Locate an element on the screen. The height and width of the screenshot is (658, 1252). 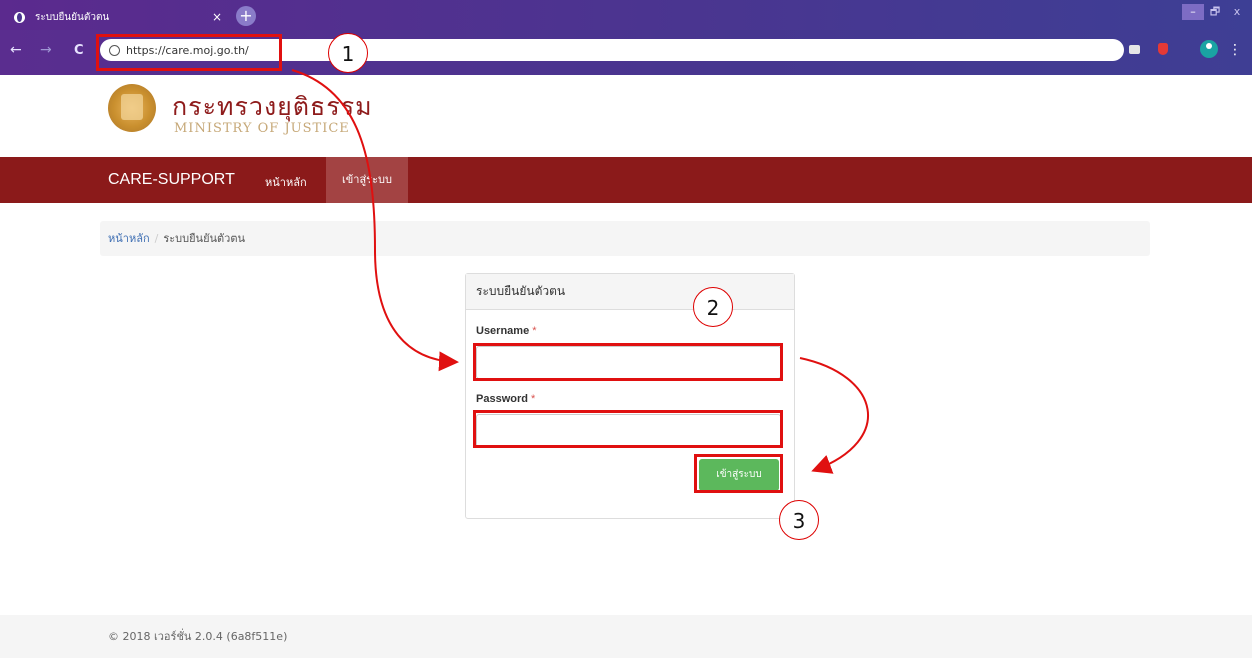
arrow-step1-to-username is located at coordinates (375, 220).